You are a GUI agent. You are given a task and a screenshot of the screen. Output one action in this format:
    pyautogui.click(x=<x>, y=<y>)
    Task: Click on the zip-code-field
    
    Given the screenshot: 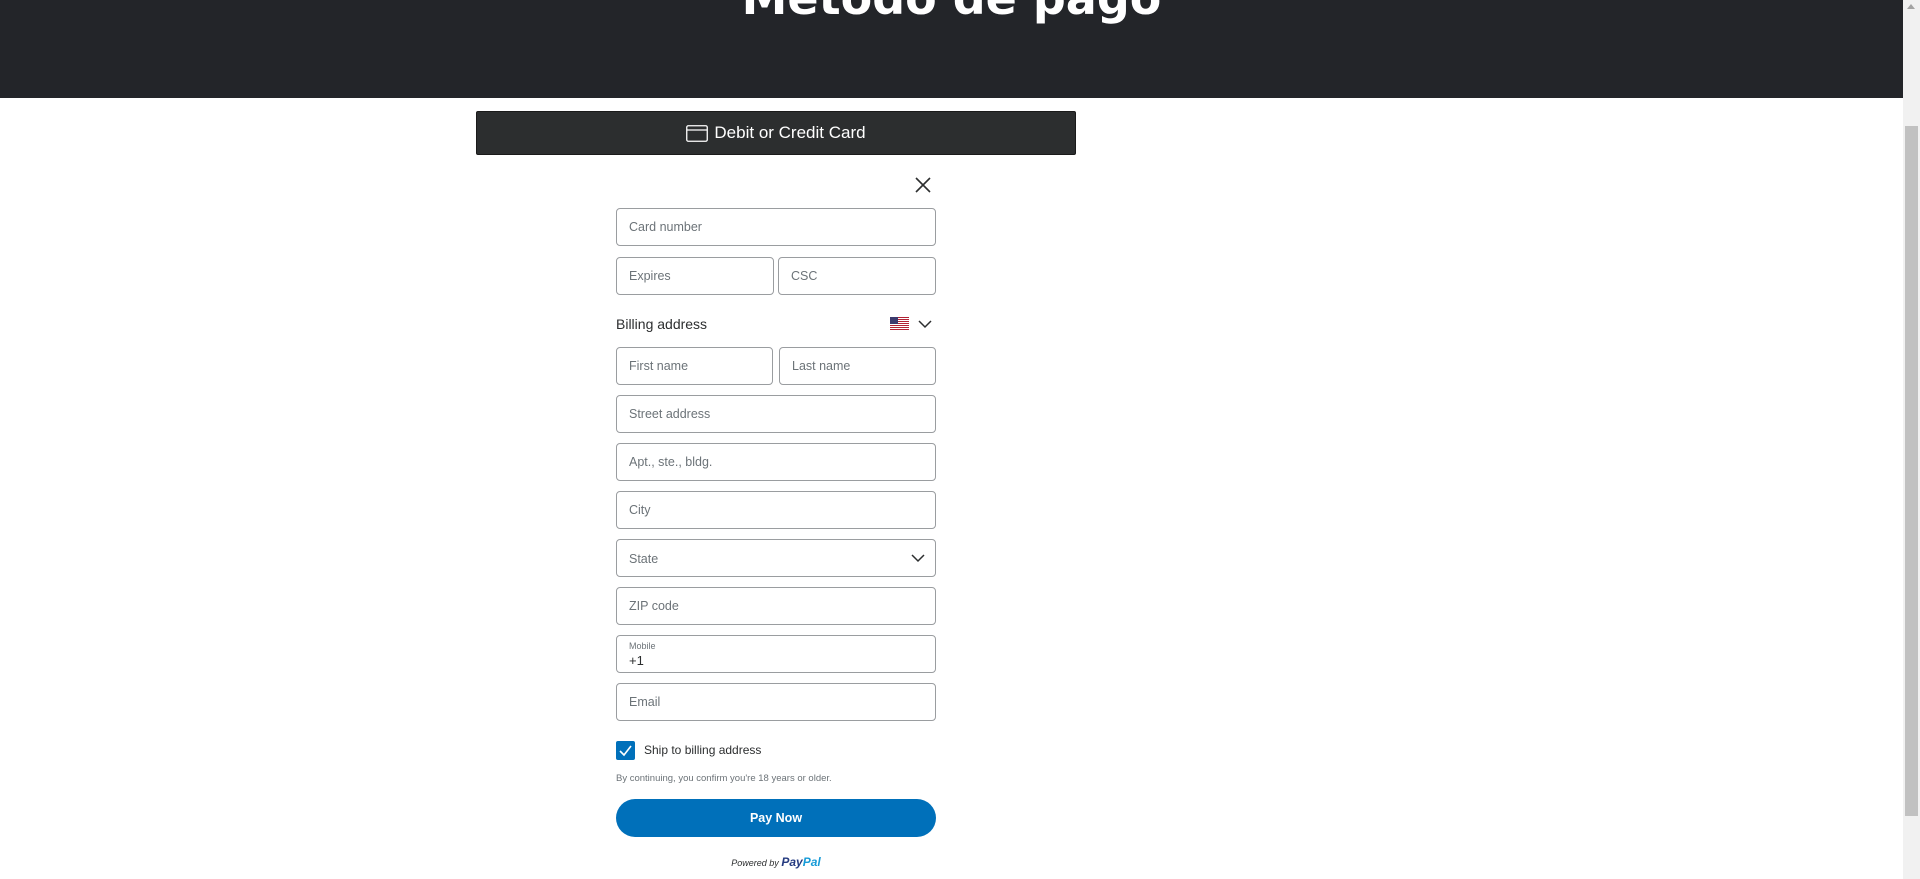 What is the action you would take?
    pyautogui.click(x=776, y=606)
    